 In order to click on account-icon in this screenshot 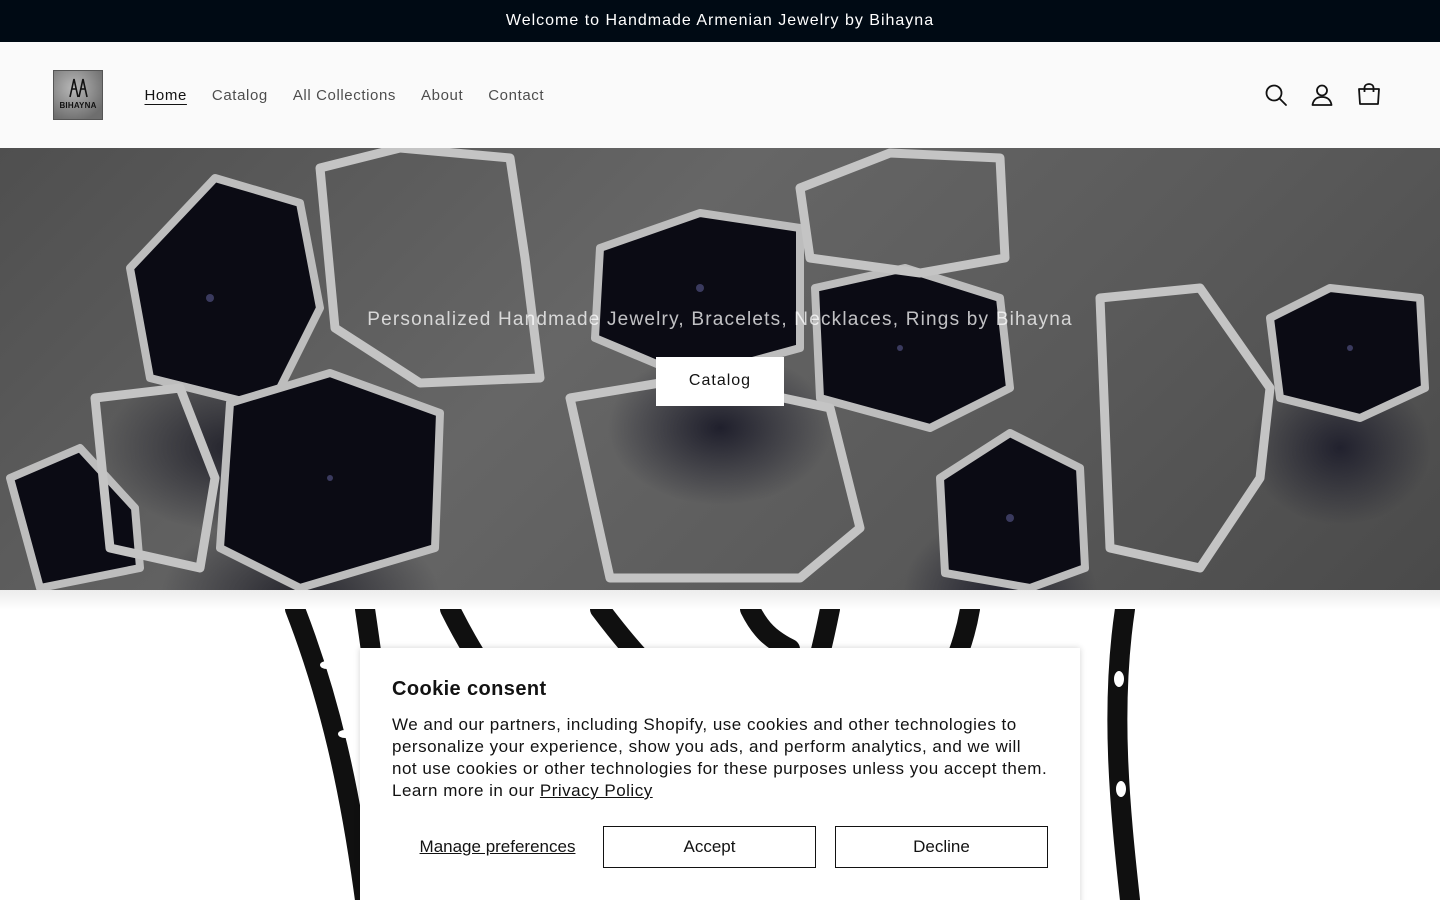, I will do `click(1322, 95)`.